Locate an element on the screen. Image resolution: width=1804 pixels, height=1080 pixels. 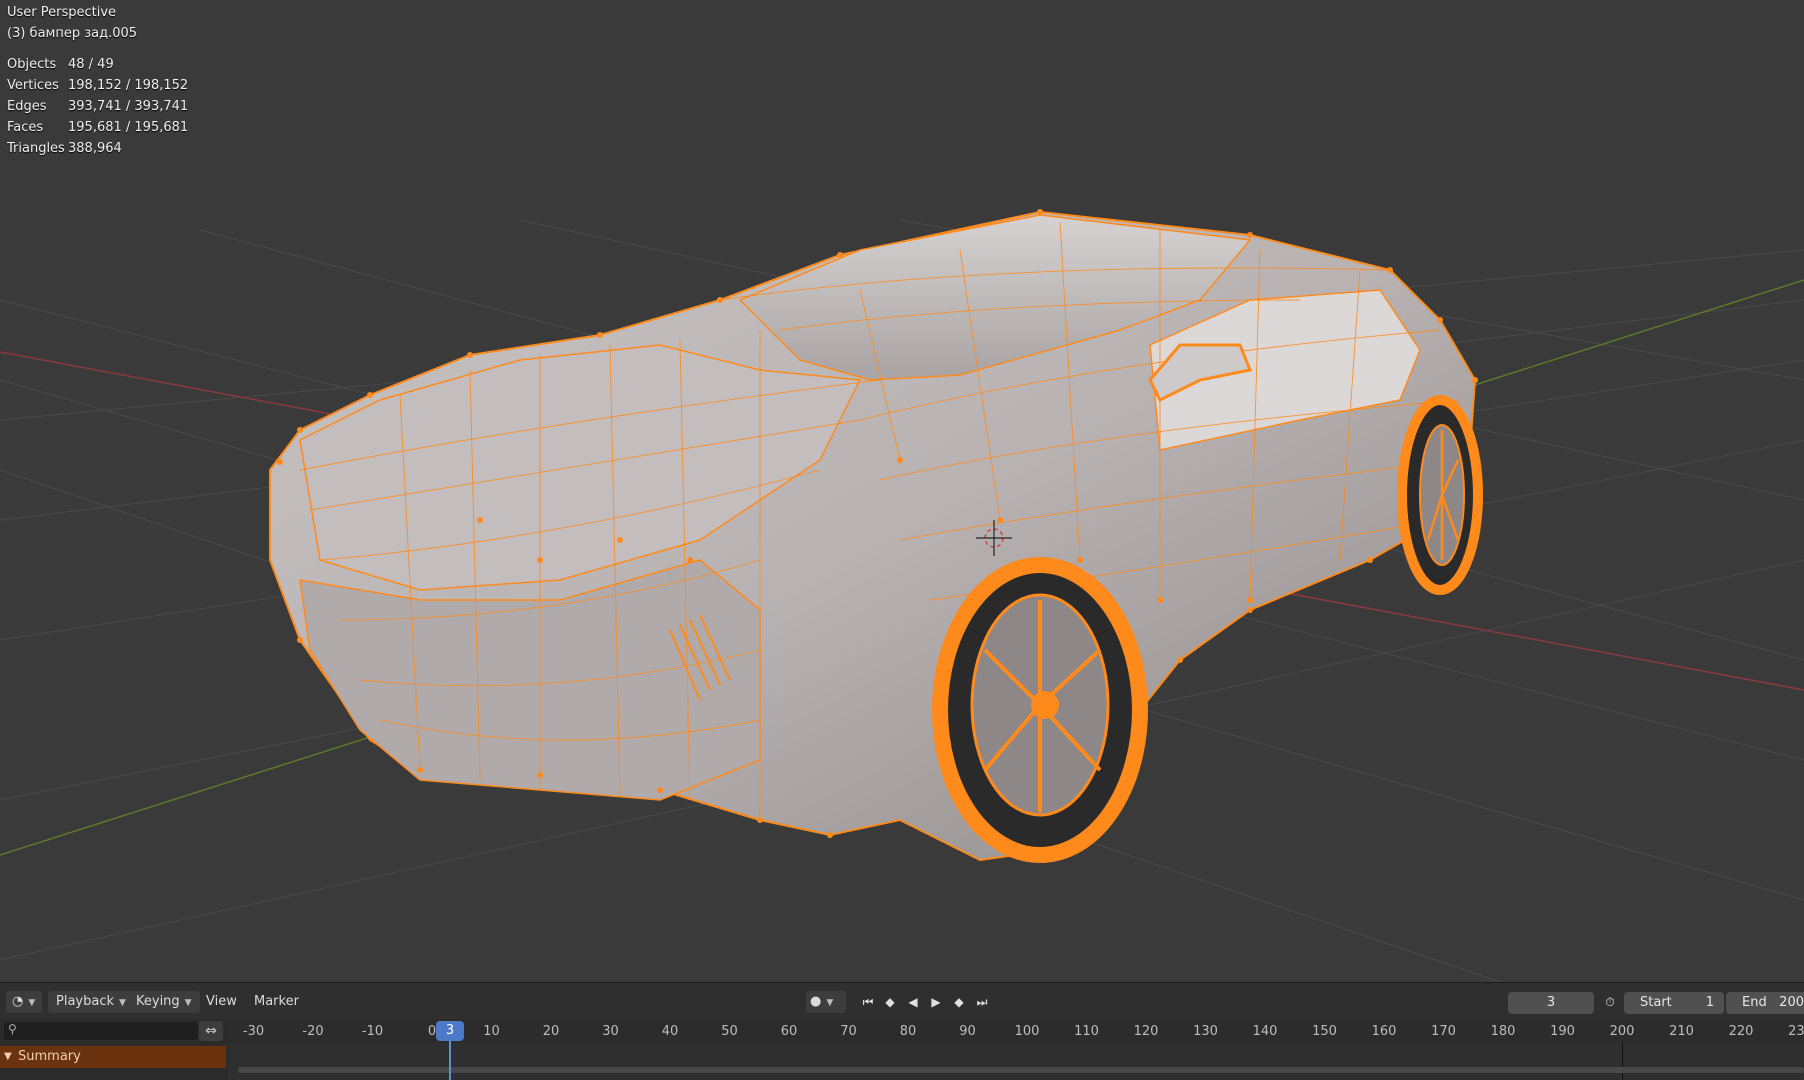
ruler-tick-label: 150 is located at coordinates (1324, 1031).